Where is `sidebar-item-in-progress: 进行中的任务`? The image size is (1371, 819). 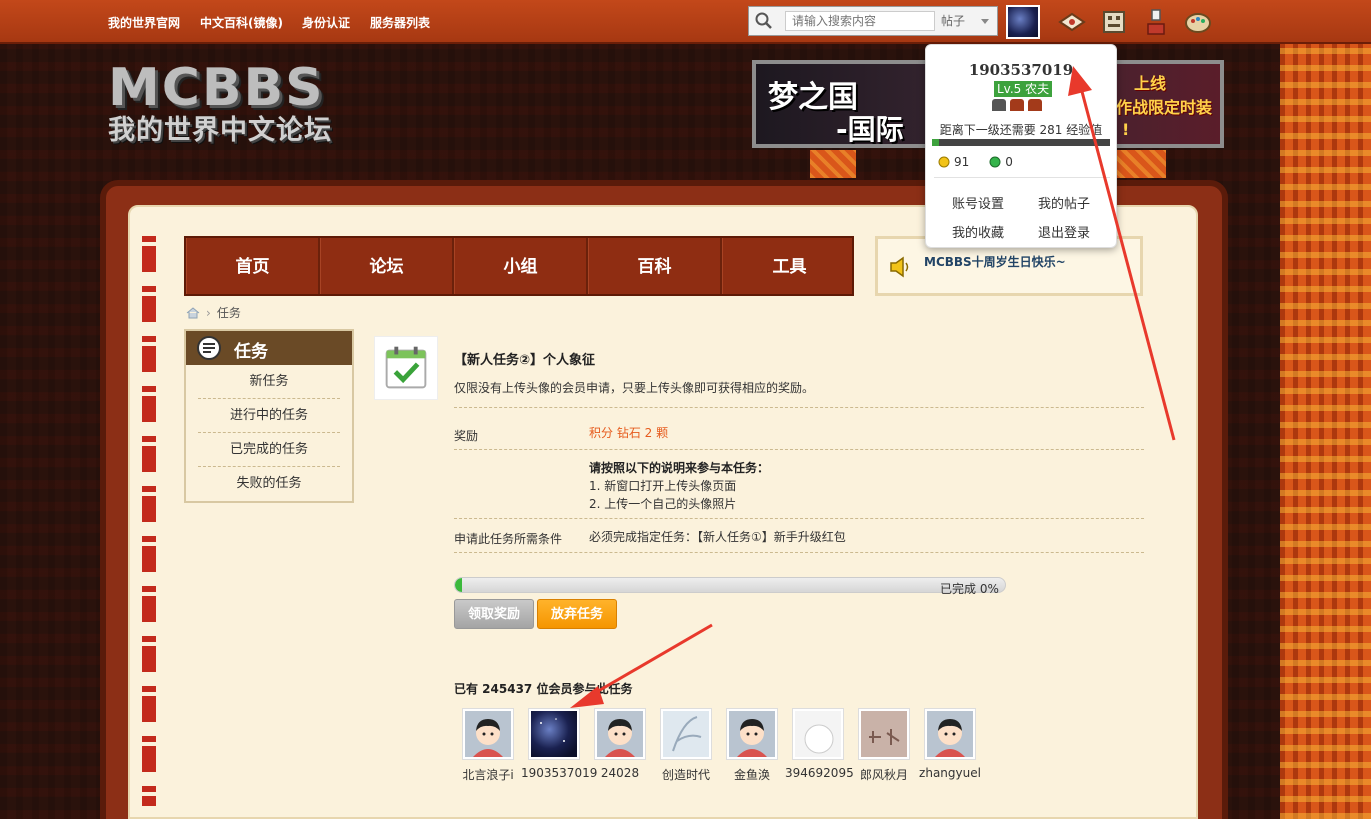 sidebar-item-in-progress: 进行中的任务 is located at coordinates (269, 416).